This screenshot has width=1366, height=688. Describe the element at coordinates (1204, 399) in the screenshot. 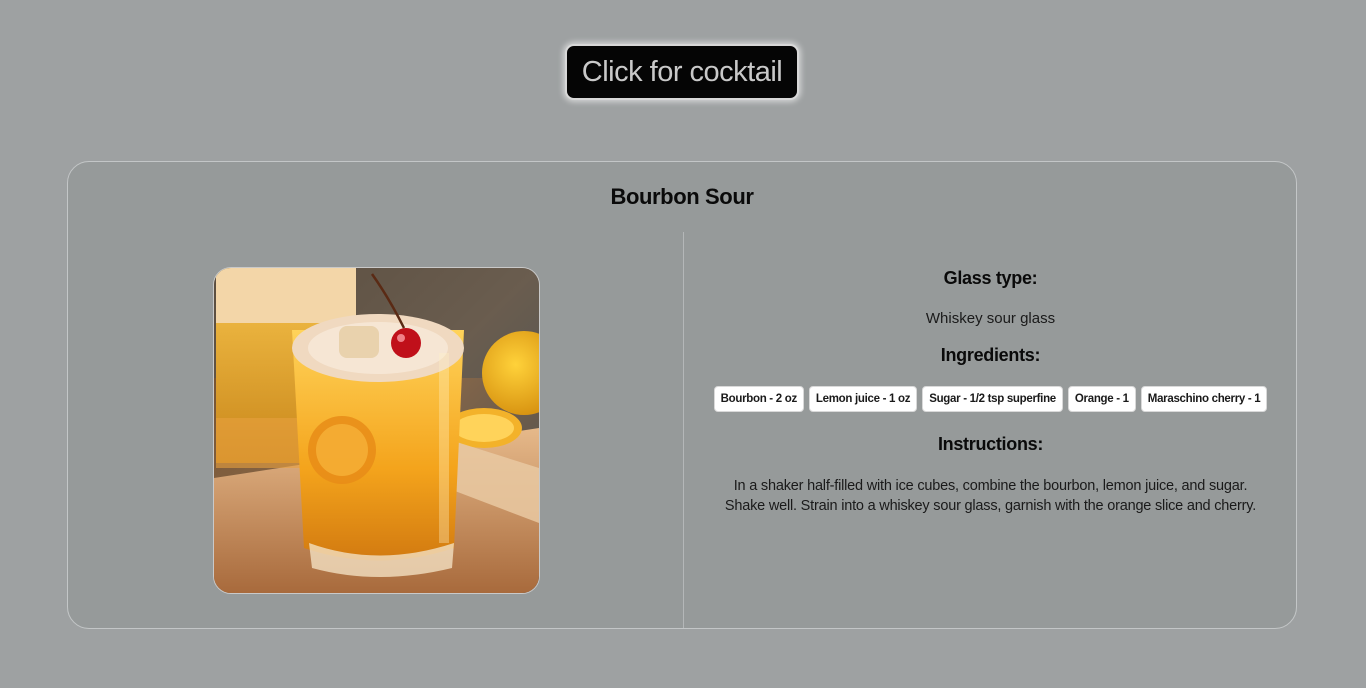

I see `ingredient-chip: Maraschino cherry - 1` at that location.